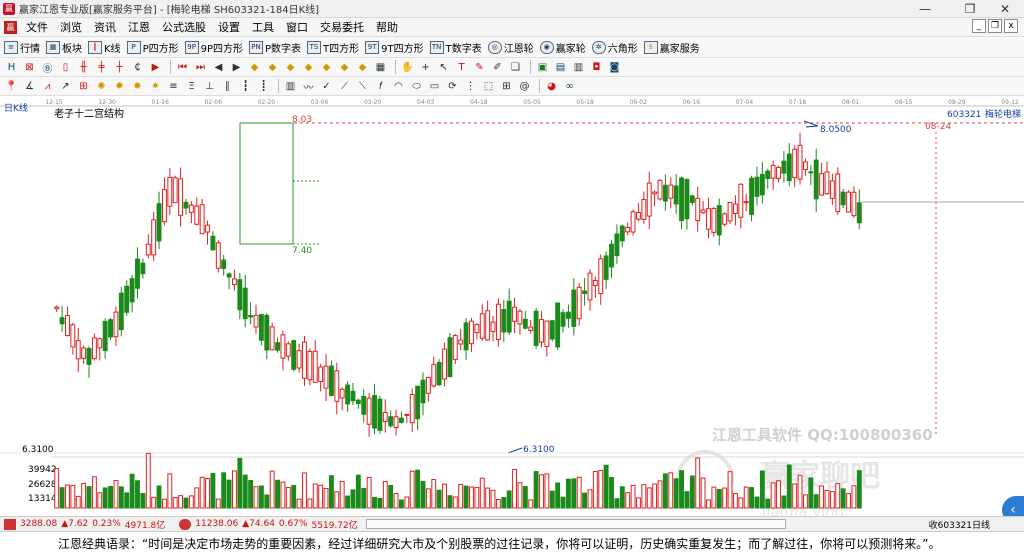 This screenshot has width=1024, height=554. I want to click on toolbar-quotes-button: ≡ 行情, so click(22, 47).